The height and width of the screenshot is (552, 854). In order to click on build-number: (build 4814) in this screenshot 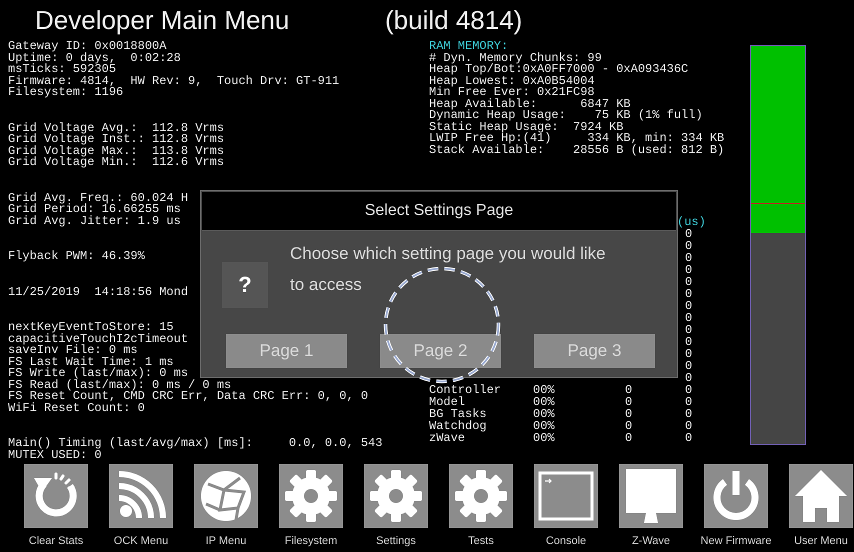, I will do `click(453, 20)`.